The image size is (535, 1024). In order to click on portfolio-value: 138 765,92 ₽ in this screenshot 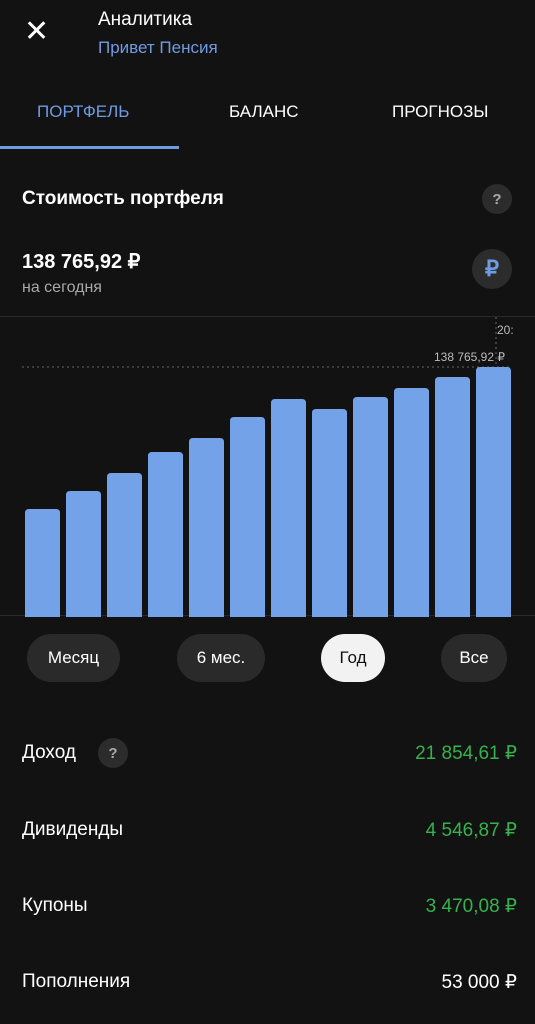, I will do `click(81, 262)`.